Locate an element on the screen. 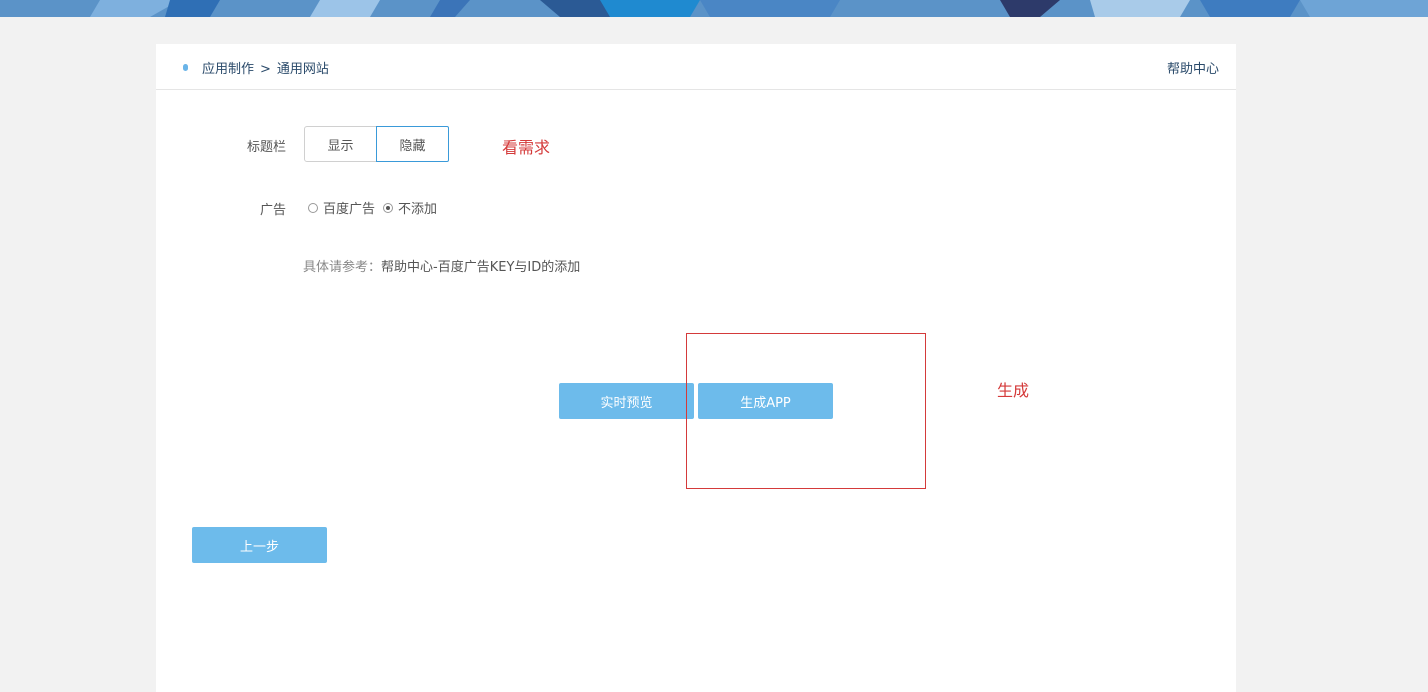  breadcrumb-item-app-make: 应用制作 is located at coordinates (228, 69).